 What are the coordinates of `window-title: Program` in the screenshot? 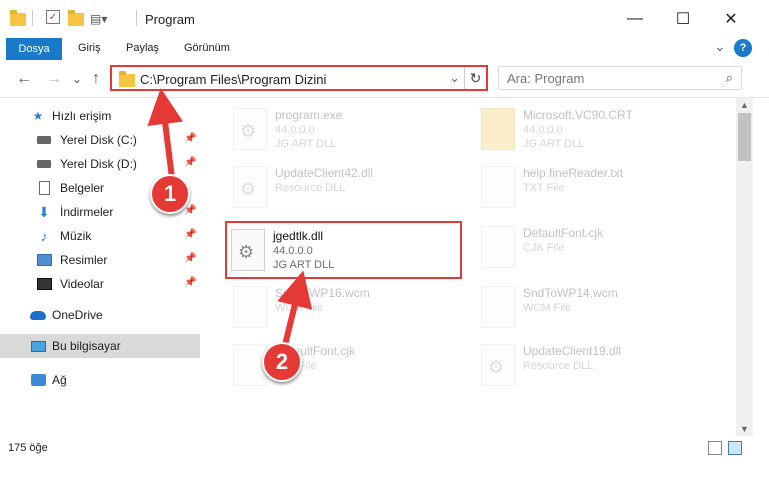 It's located at (170, 19).